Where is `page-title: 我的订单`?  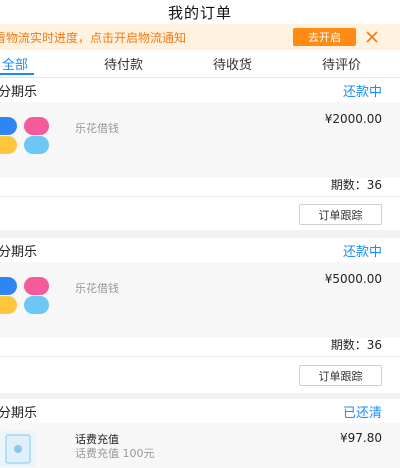
page-title: 我的订单 is located at coordinates (199, 12).